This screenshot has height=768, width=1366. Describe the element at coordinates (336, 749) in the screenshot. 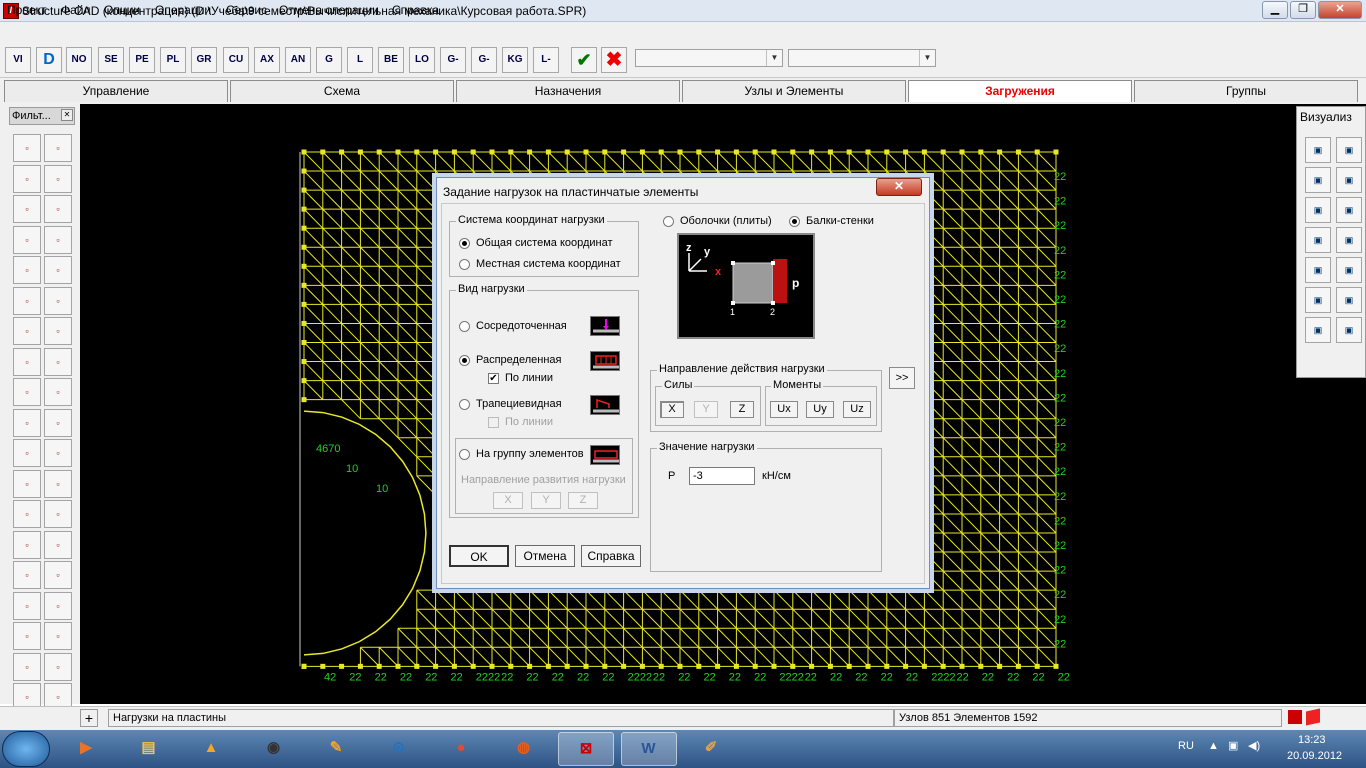

I see `chat-icon: ✎` at that location.